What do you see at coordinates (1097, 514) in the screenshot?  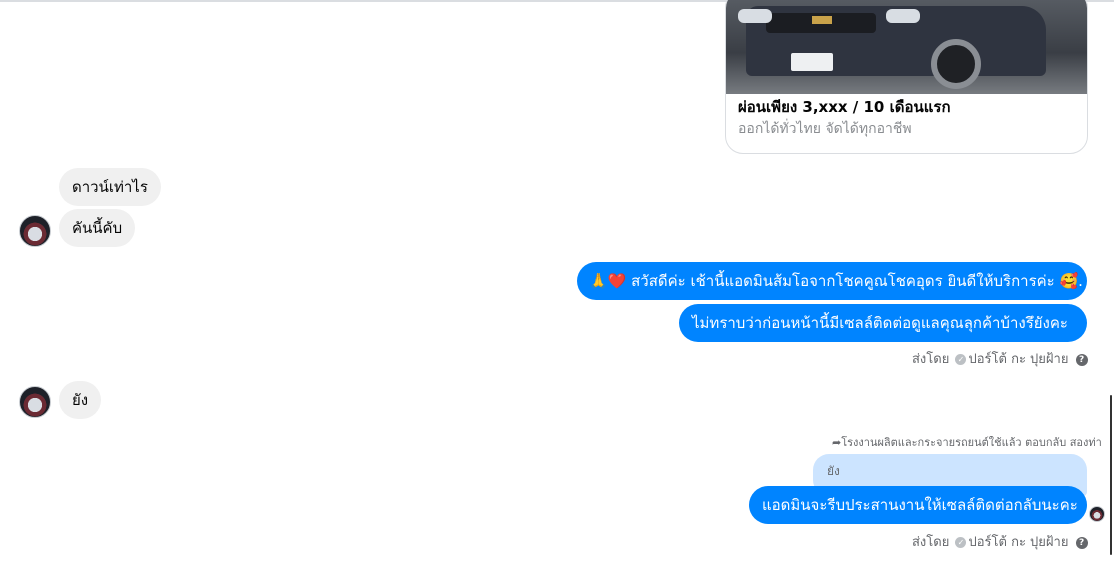 I see `seen-avatar` at bounding box center [1097, 514].